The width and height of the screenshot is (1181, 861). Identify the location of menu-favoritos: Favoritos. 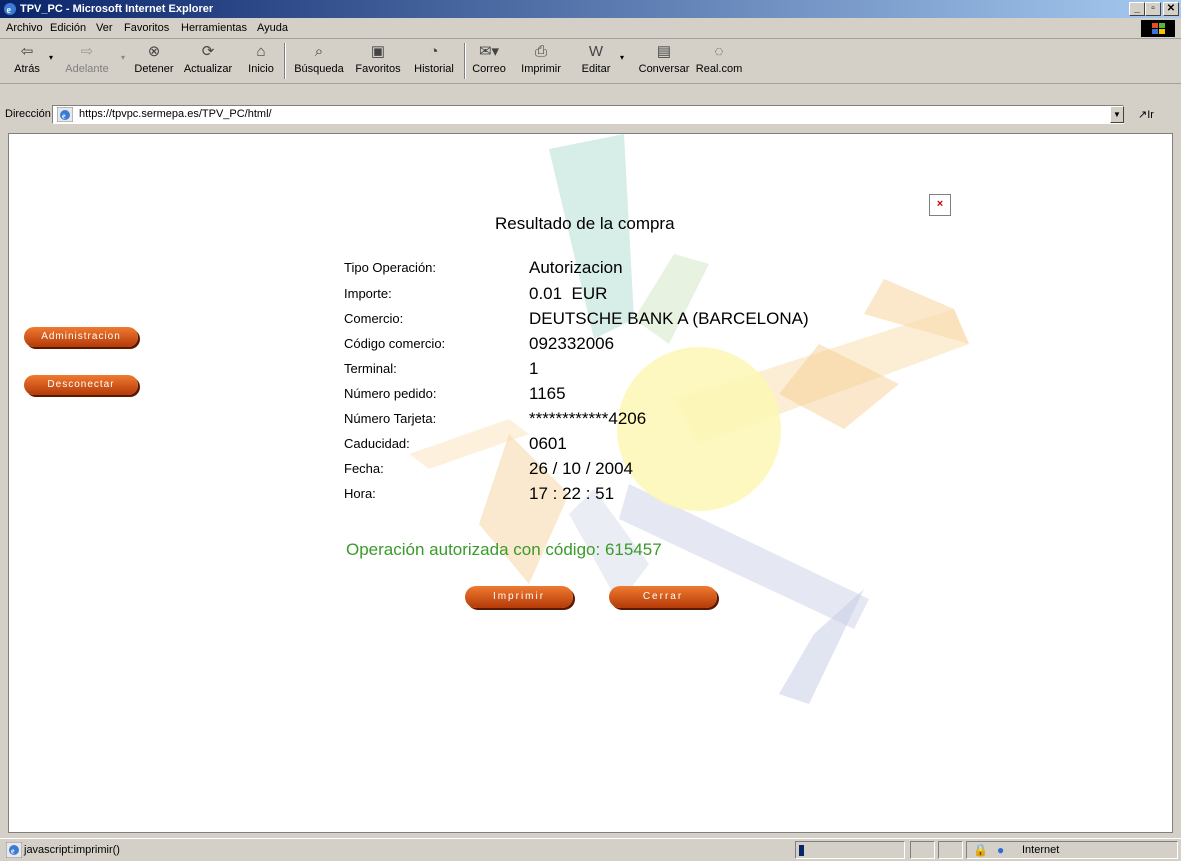
(146, 28).